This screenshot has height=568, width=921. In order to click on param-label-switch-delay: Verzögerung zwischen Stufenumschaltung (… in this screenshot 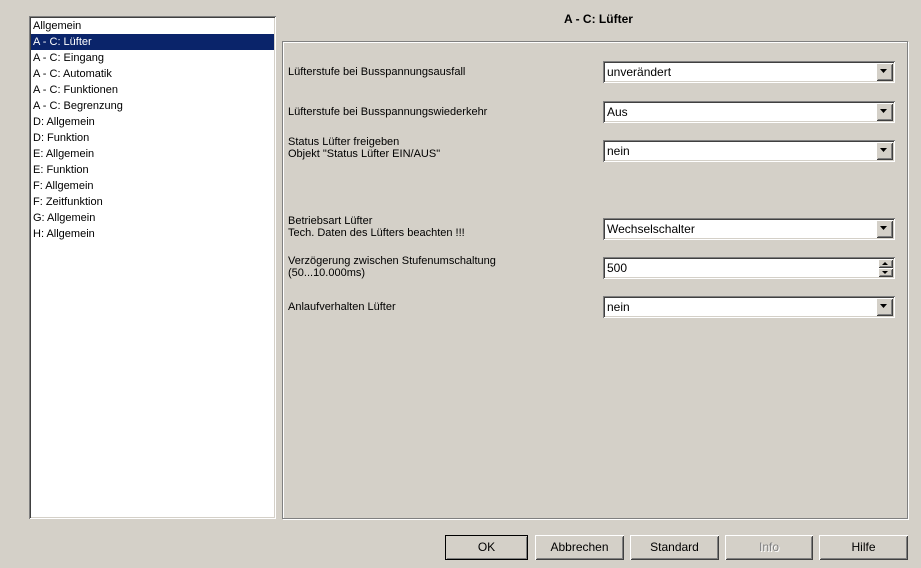, I will do `click(392, 267)`.